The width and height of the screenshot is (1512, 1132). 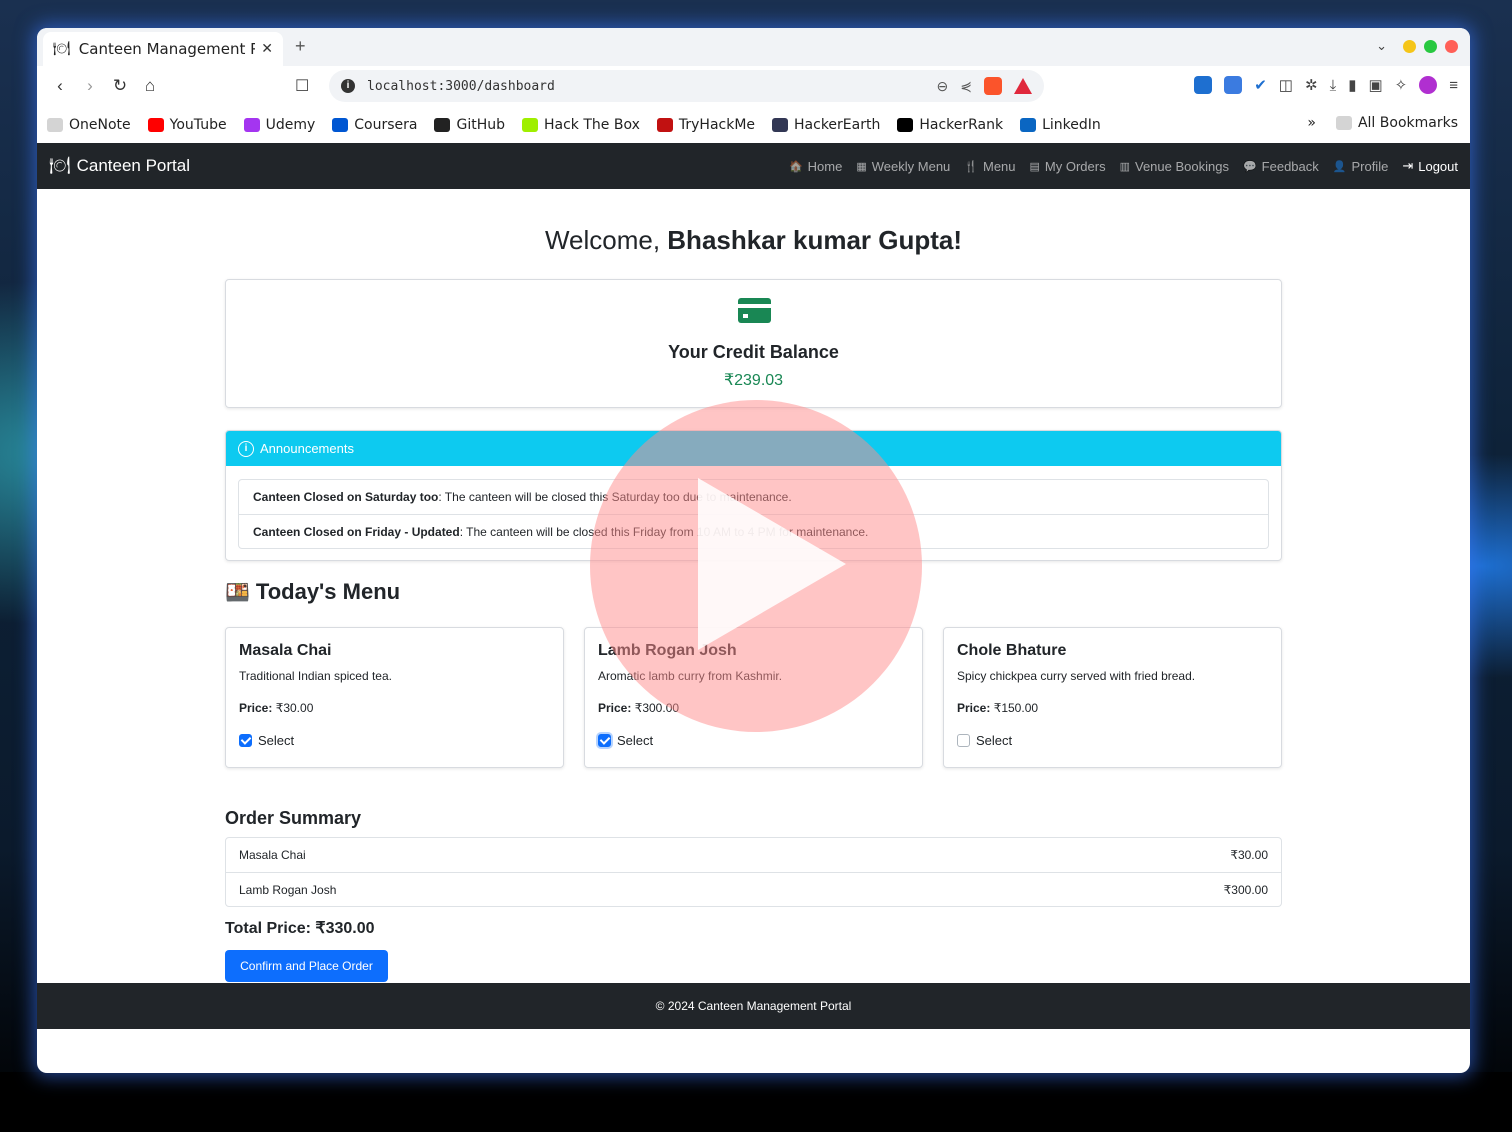 I want to click on taskbar-area, so click(x=756, y=1102).